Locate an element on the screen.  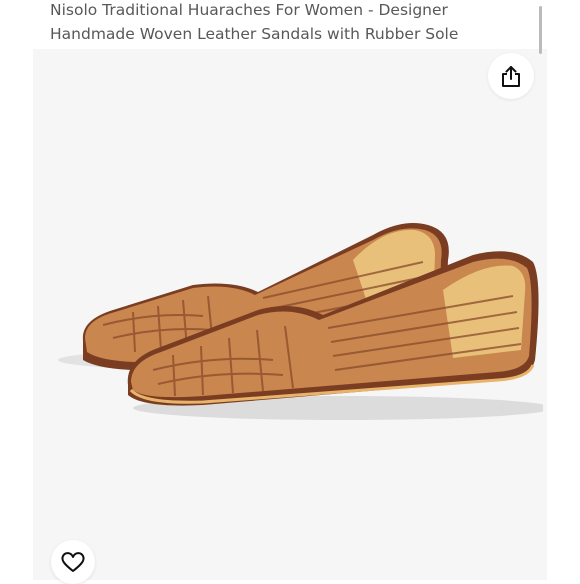
share-icon is located at coordinates (511, 76).